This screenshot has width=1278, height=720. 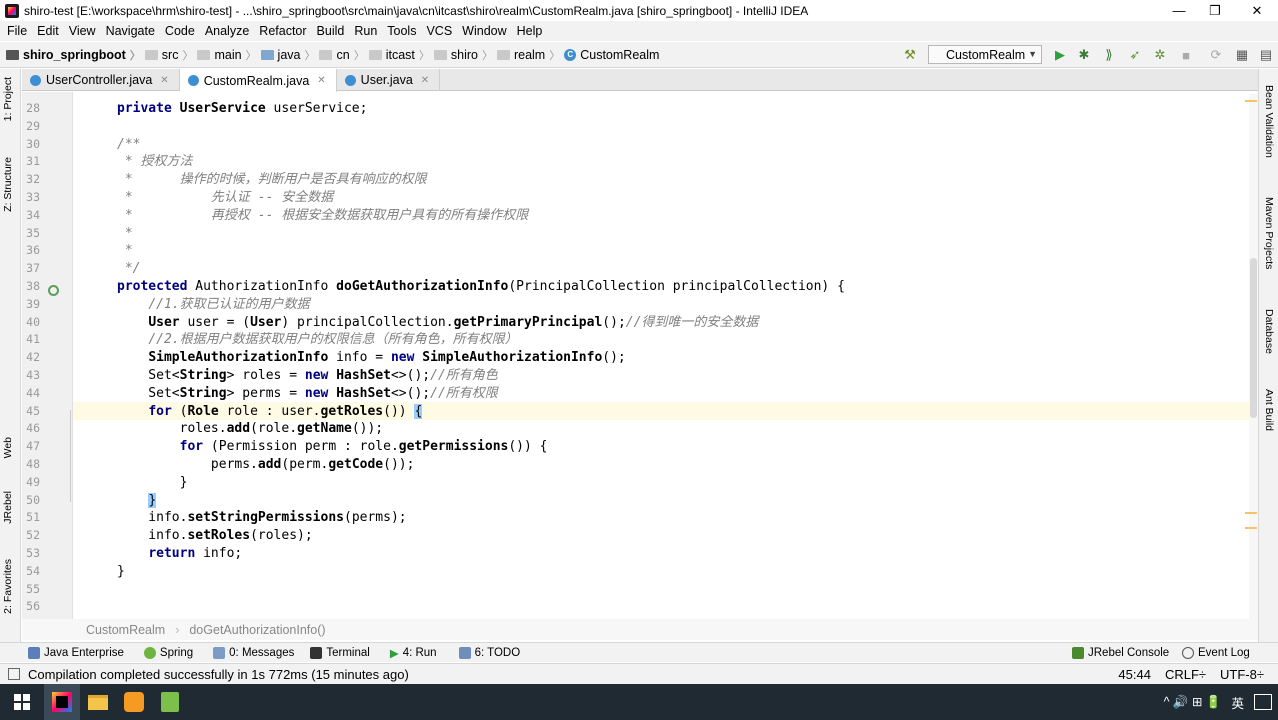 What do you see at coordinates (342, 55) in the screenshot?
I see `breadcrumb-cn: cn 〉` at bounding box center [342, 55].